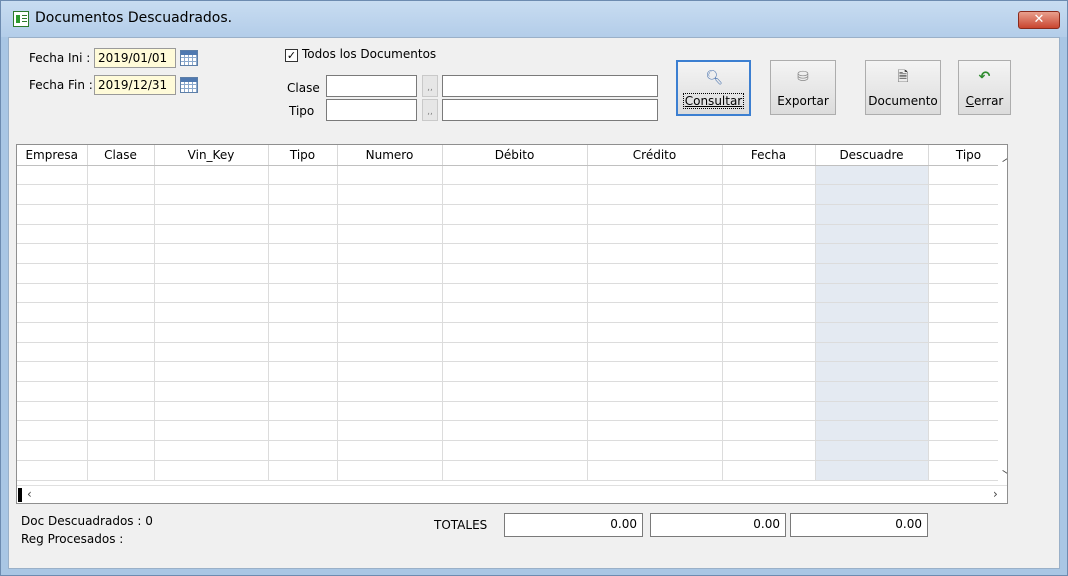  What do you see at coordinates (550, 110) in the screenshot?
I see `tipo-description-input` at bounding box center [550, 110].